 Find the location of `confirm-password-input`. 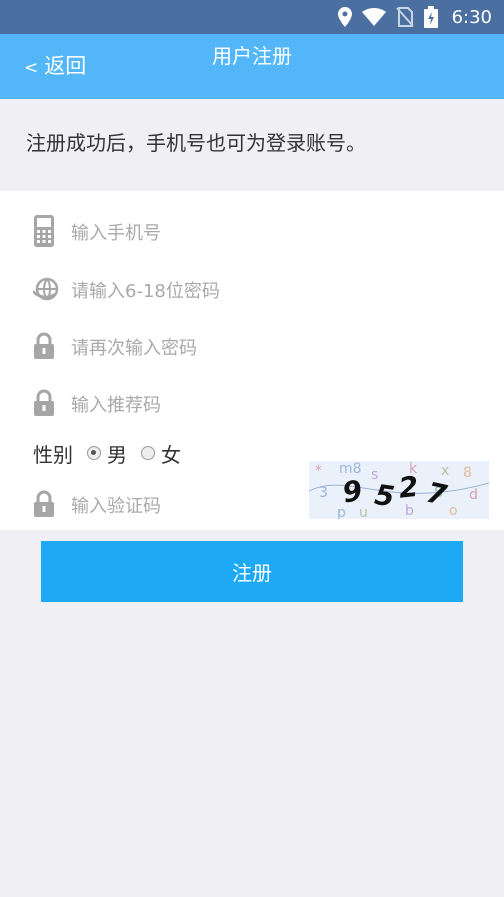

confirm-password-input is located at coordinates (186, 348).